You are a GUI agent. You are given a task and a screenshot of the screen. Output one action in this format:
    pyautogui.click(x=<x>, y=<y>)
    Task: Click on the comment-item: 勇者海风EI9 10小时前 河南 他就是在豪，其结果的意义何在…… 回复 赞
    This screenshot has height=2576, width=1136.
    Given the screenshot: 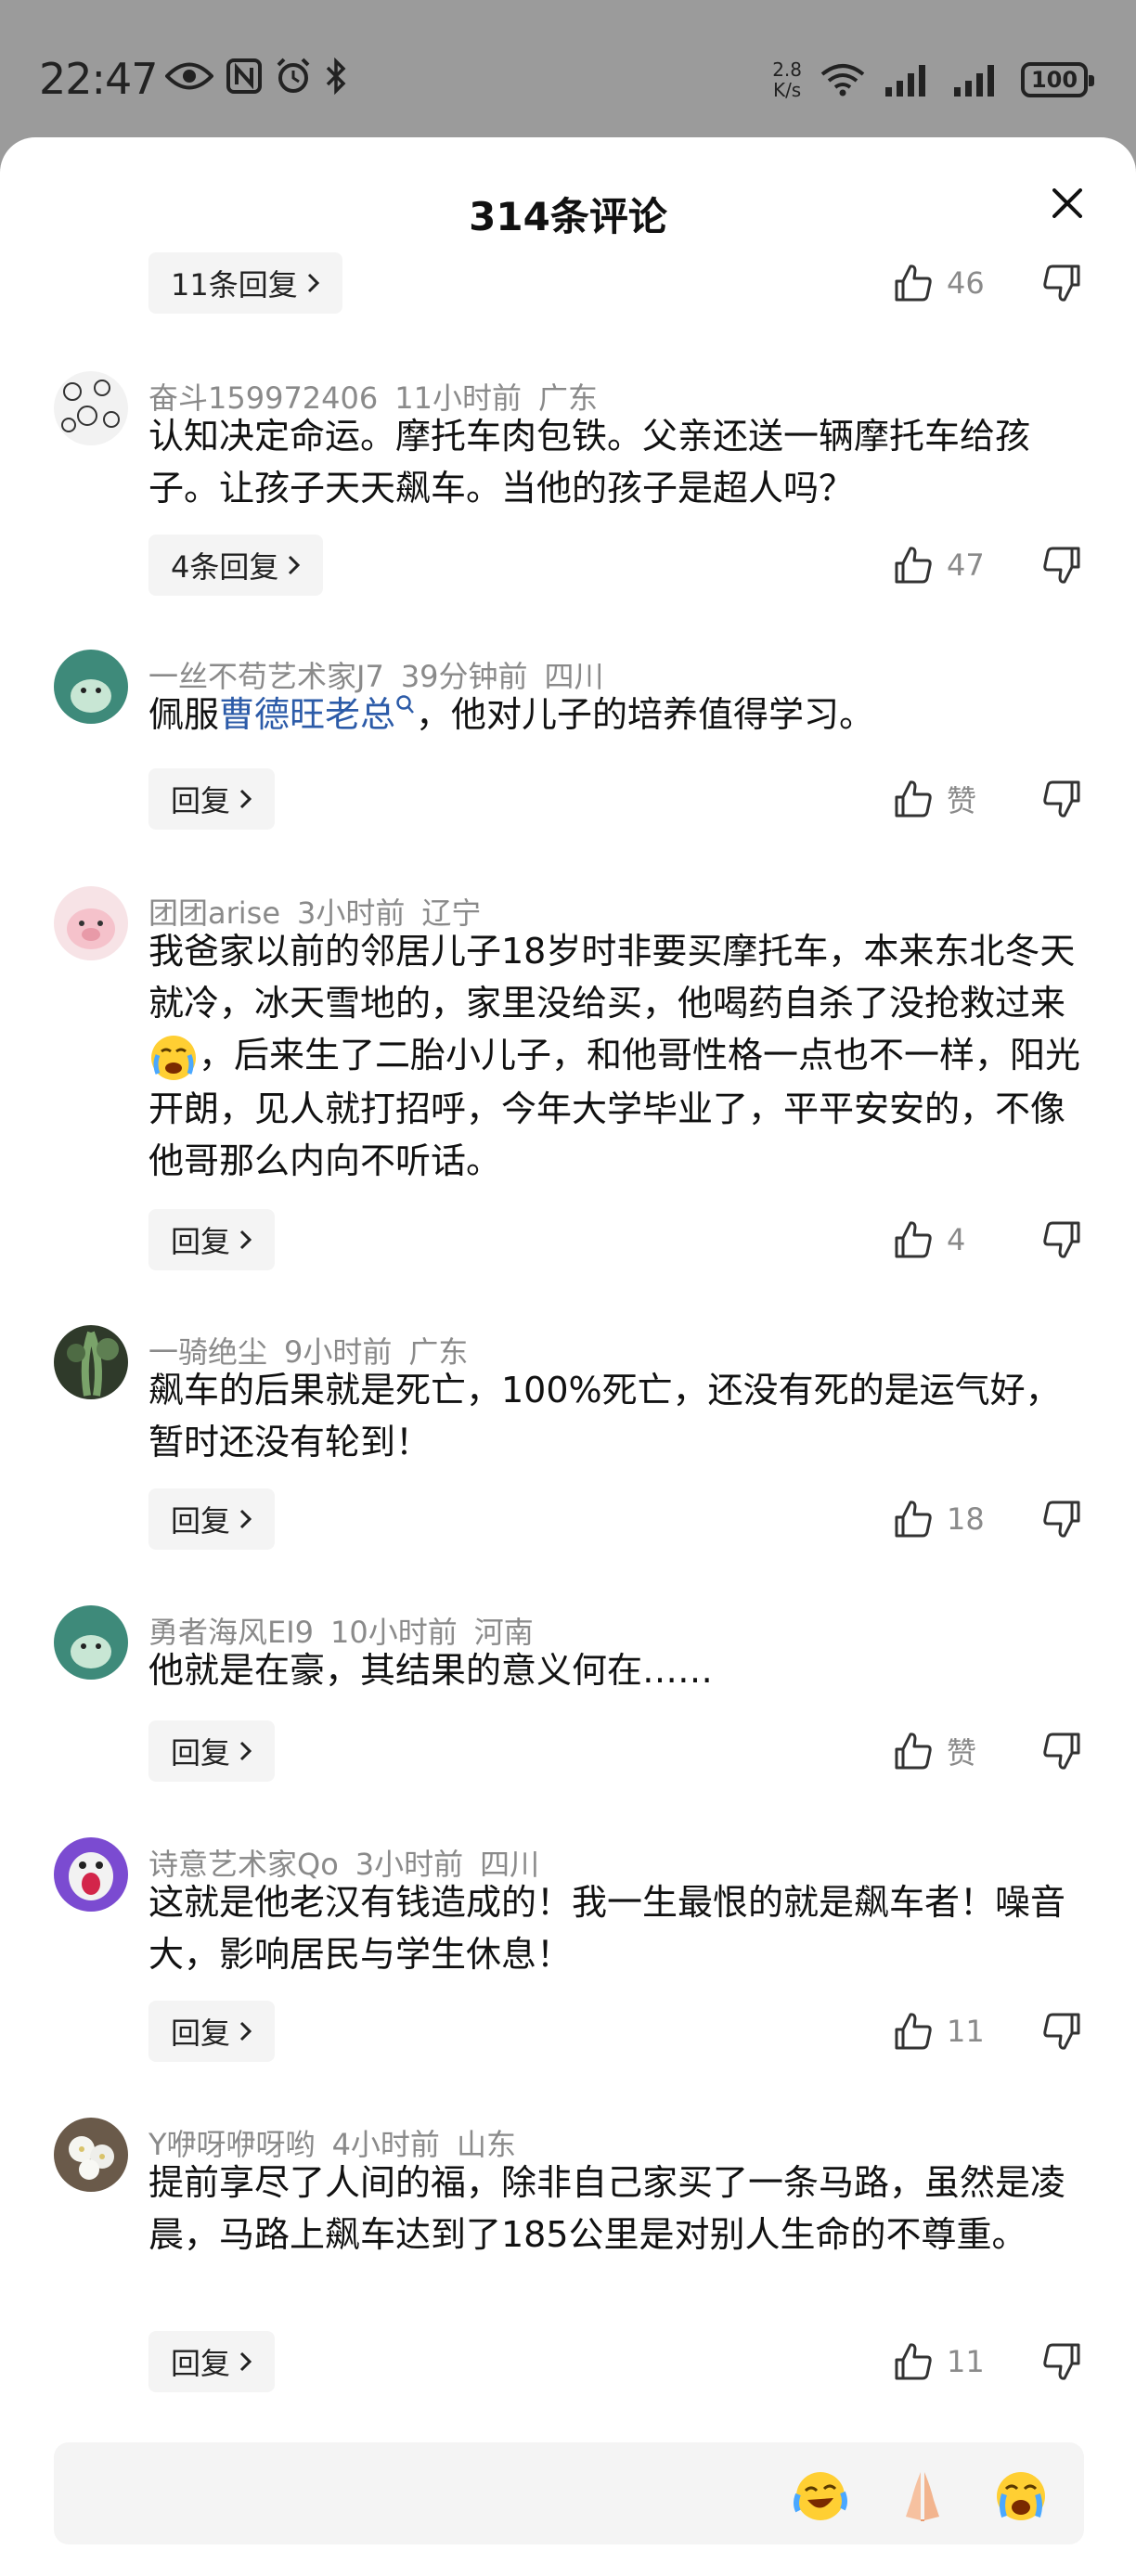 What is the action you would take?
    pyautogui.click(x=568, y=1698)
    